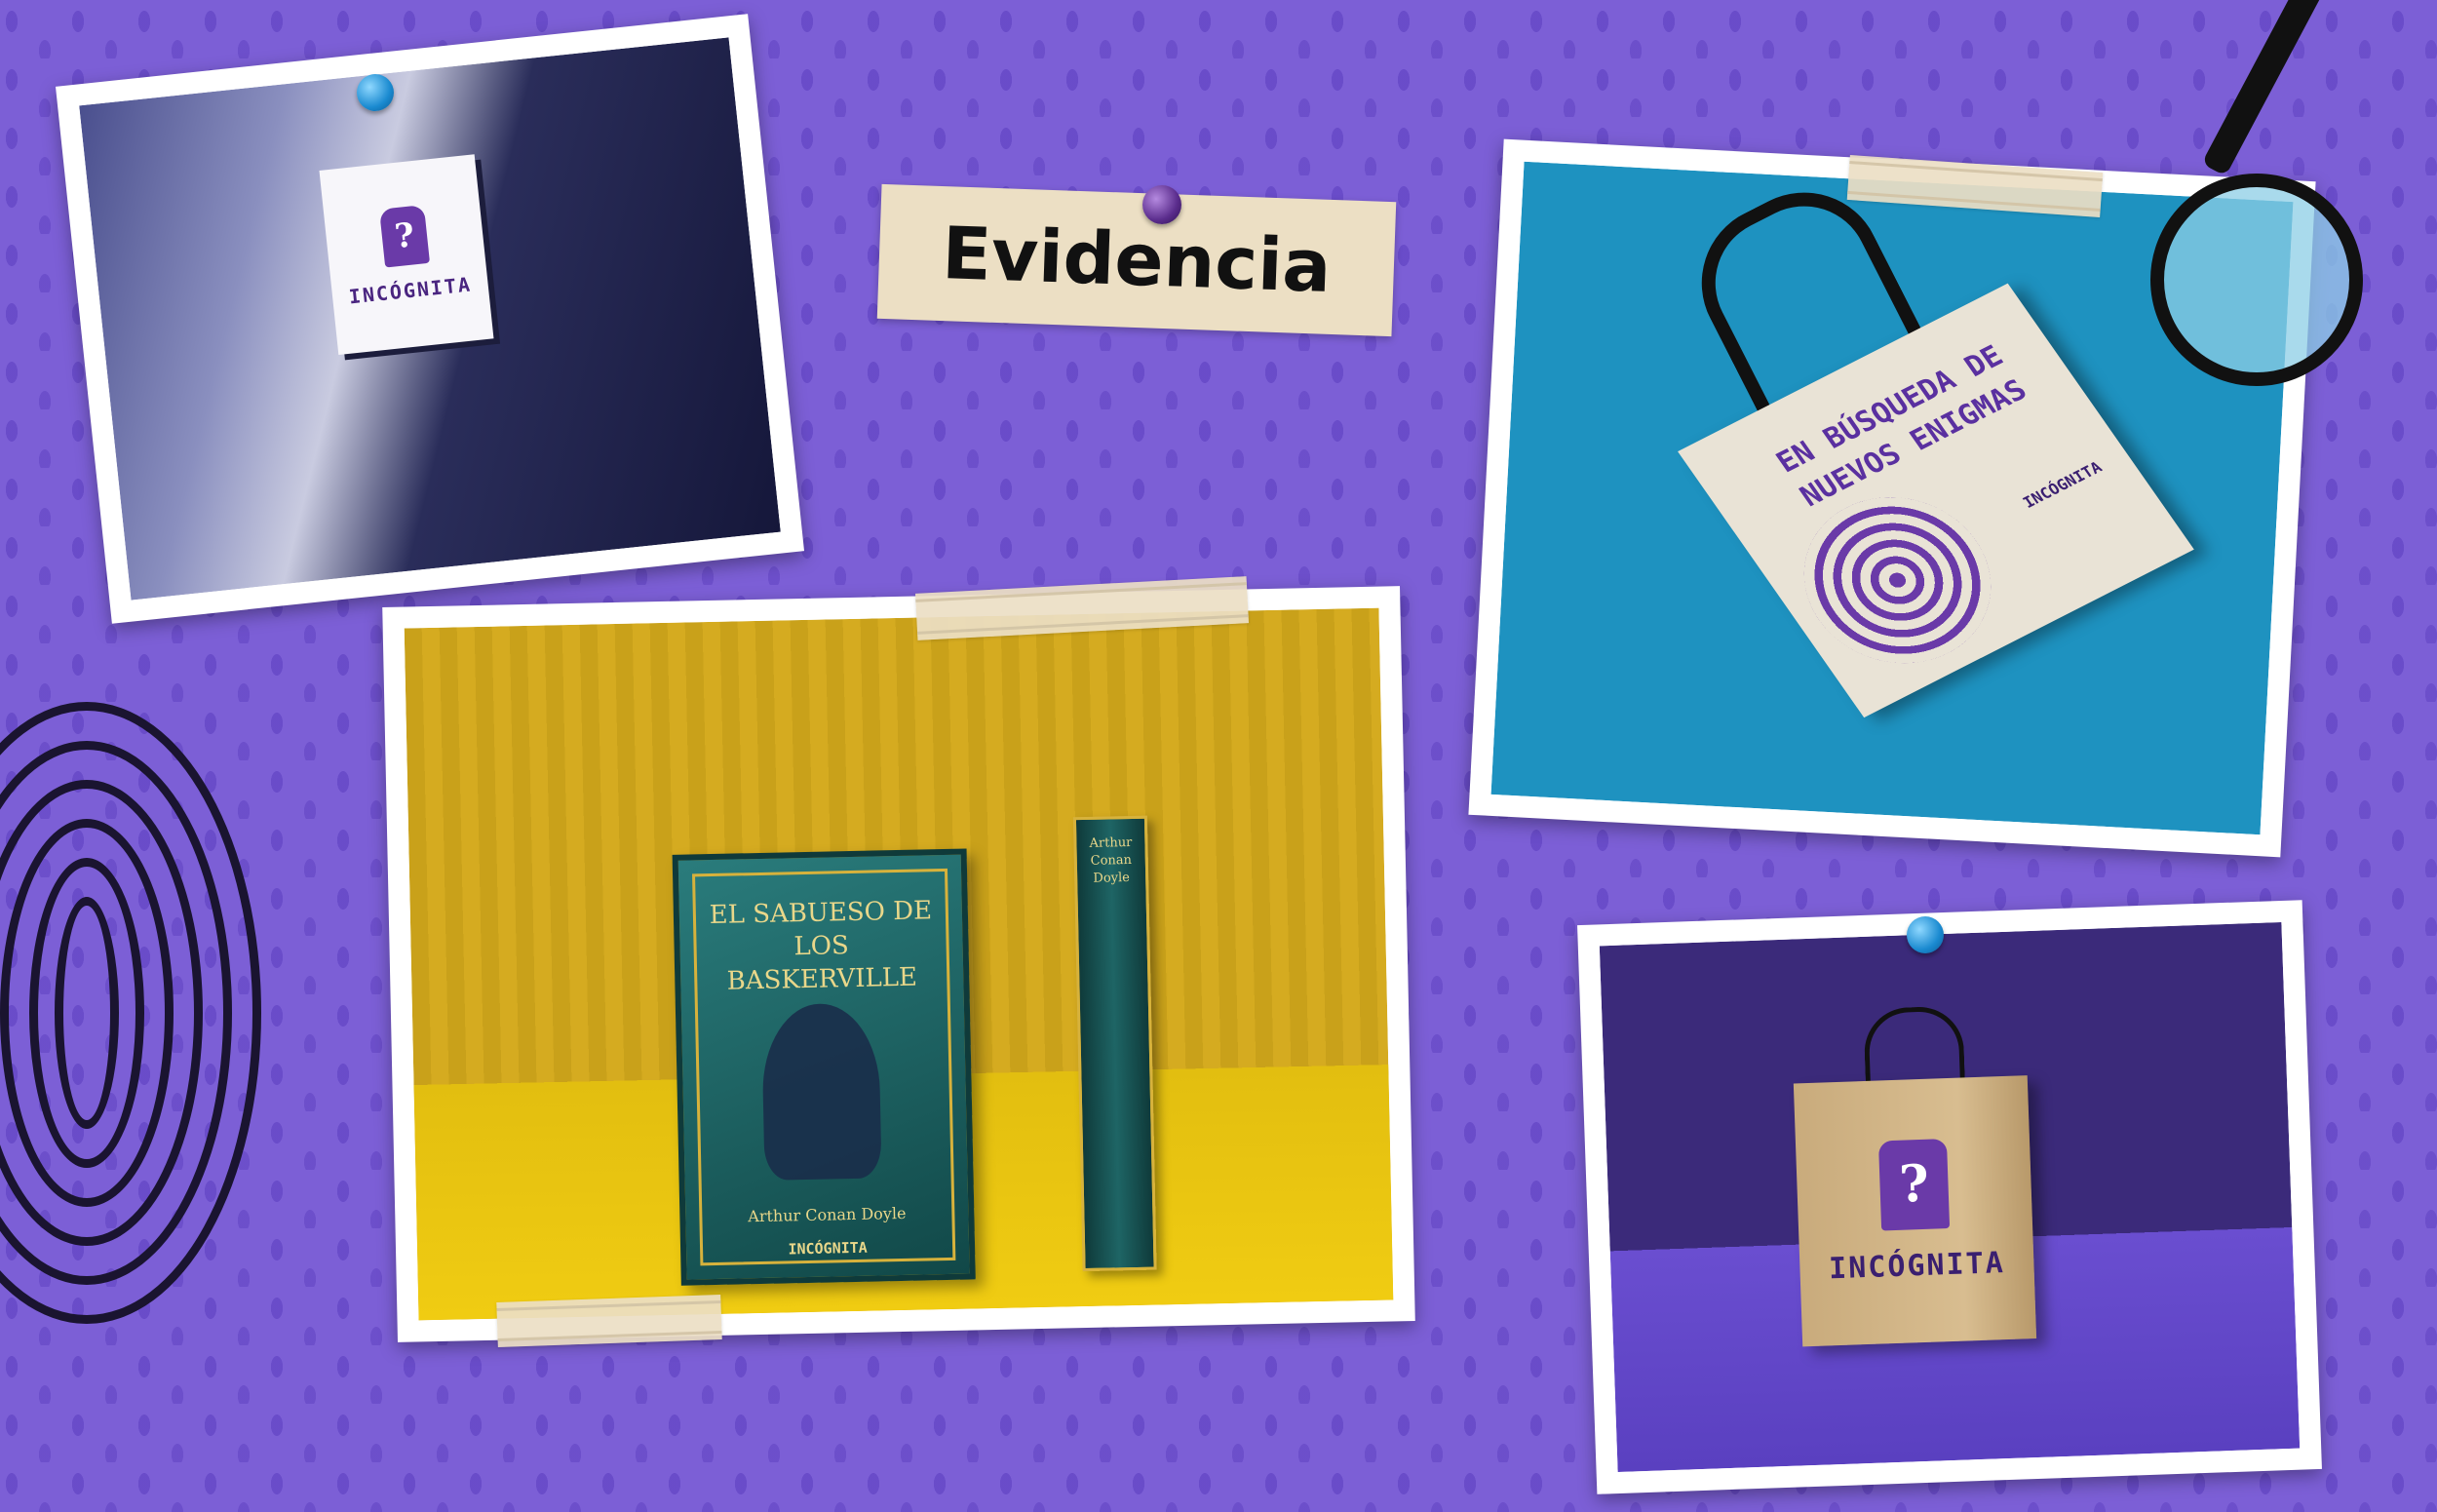 This screenshot has width=2437, height=1512. I want to click on fingerprint-icon, so click(131, 1004).